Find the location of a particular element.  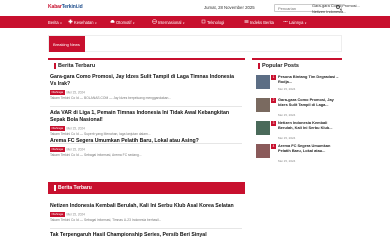

chip-icon is located at coordinates (203, 21).